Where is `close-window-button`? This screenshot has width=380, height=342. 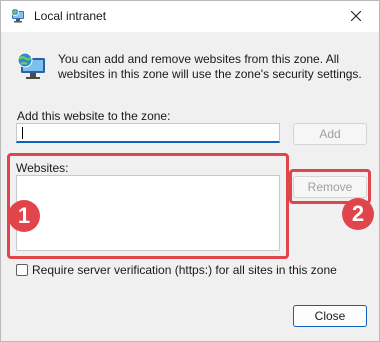 close-window-button is located at coordinates (356, 16).